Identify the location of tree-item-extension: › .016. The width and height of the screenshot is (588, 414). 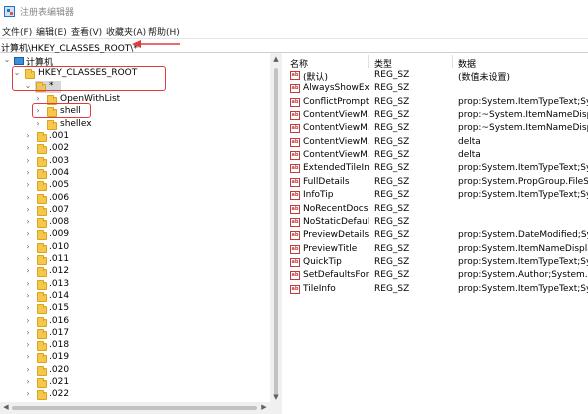
(135, 322).